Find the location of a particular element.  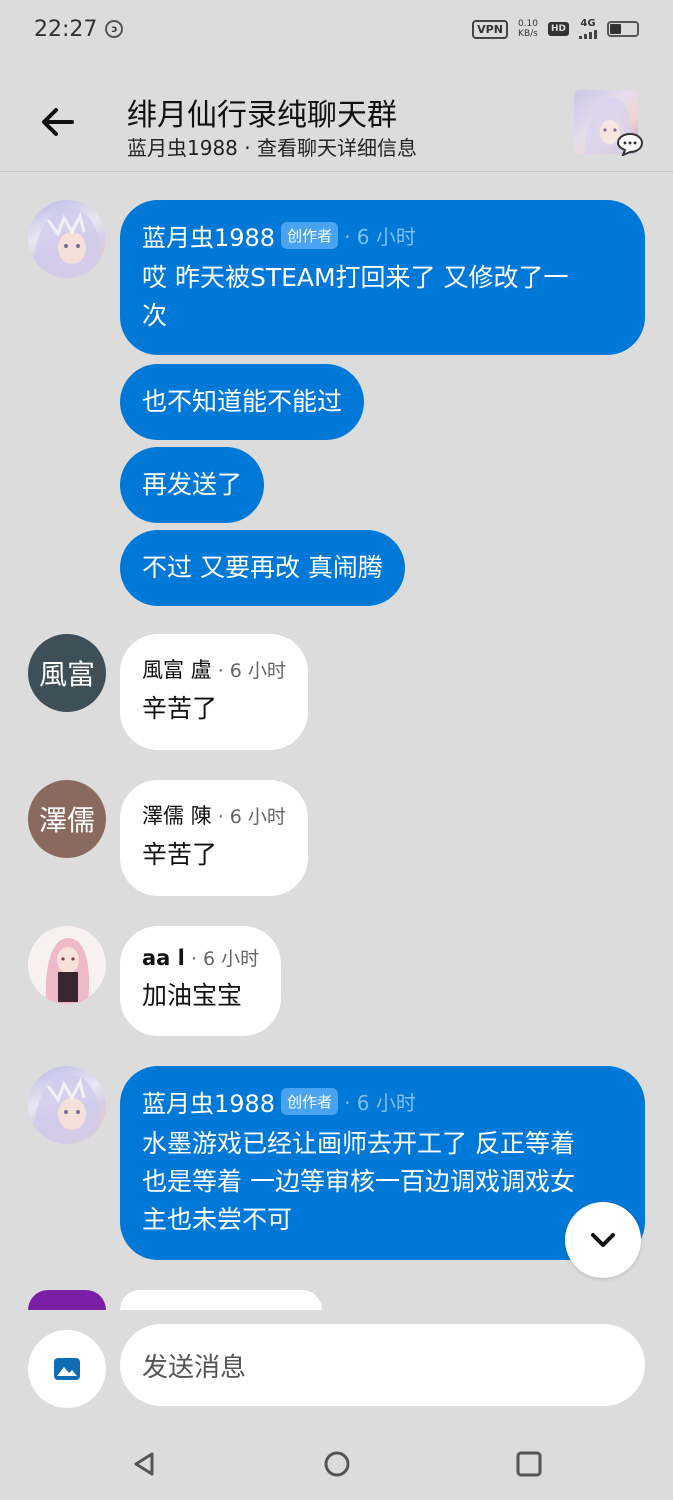

sender-name: aa l is located at coordinates (163, 958).